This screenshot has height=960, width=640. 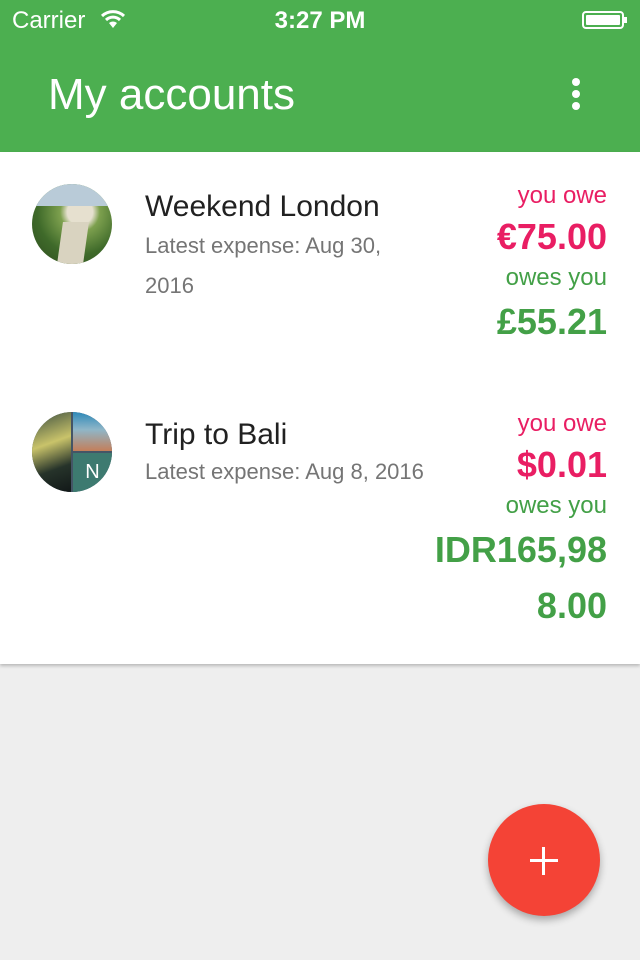 I want to click on you-owe-amount: $0.01, so click(x=561, y=464).